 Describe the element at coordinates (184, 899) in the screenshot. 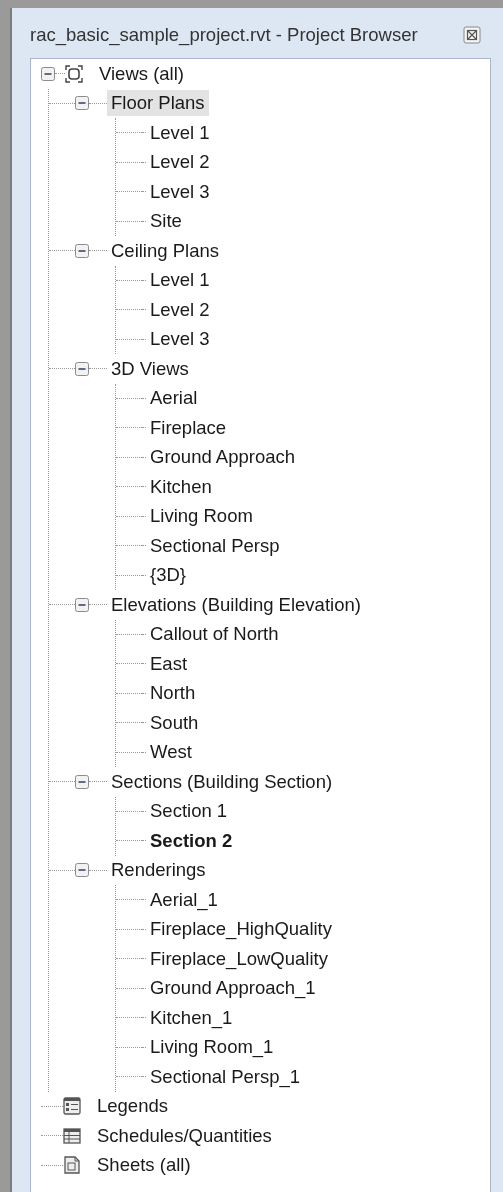

I see `tree-item: Aerial_1` at that location.